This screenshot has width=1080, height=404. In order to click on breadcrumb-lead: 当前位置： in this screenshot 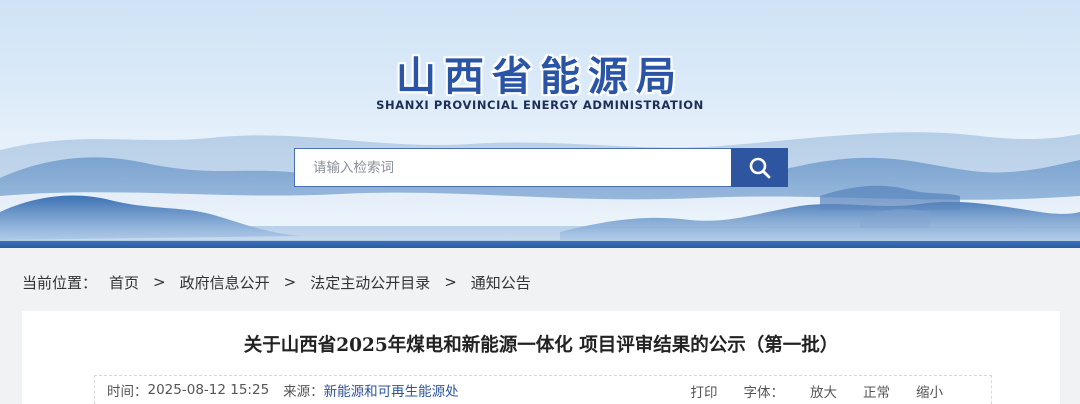, I will do `click(60, 282)`.